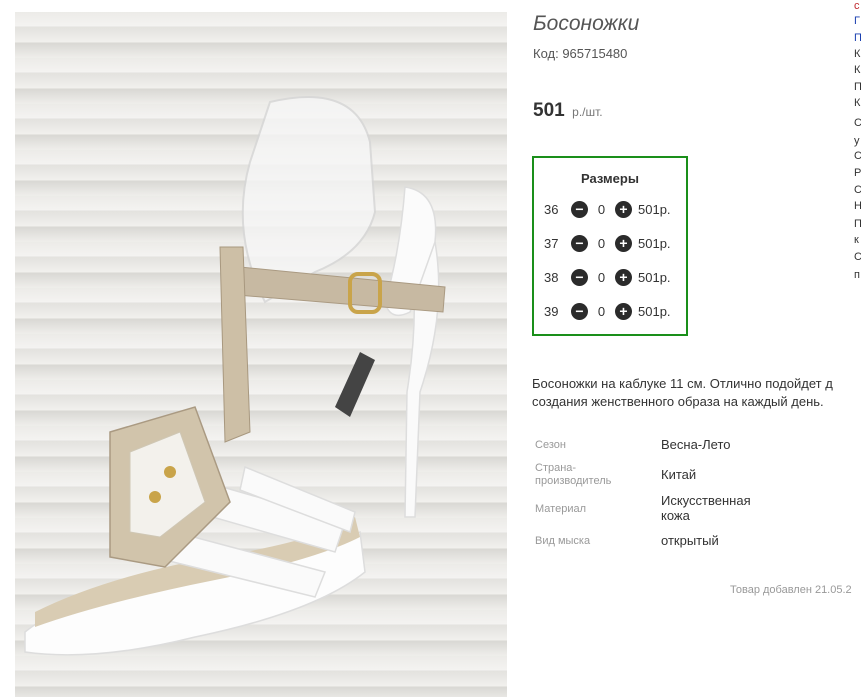  I want to click on sidebar-link: Г, so click(857, 21).